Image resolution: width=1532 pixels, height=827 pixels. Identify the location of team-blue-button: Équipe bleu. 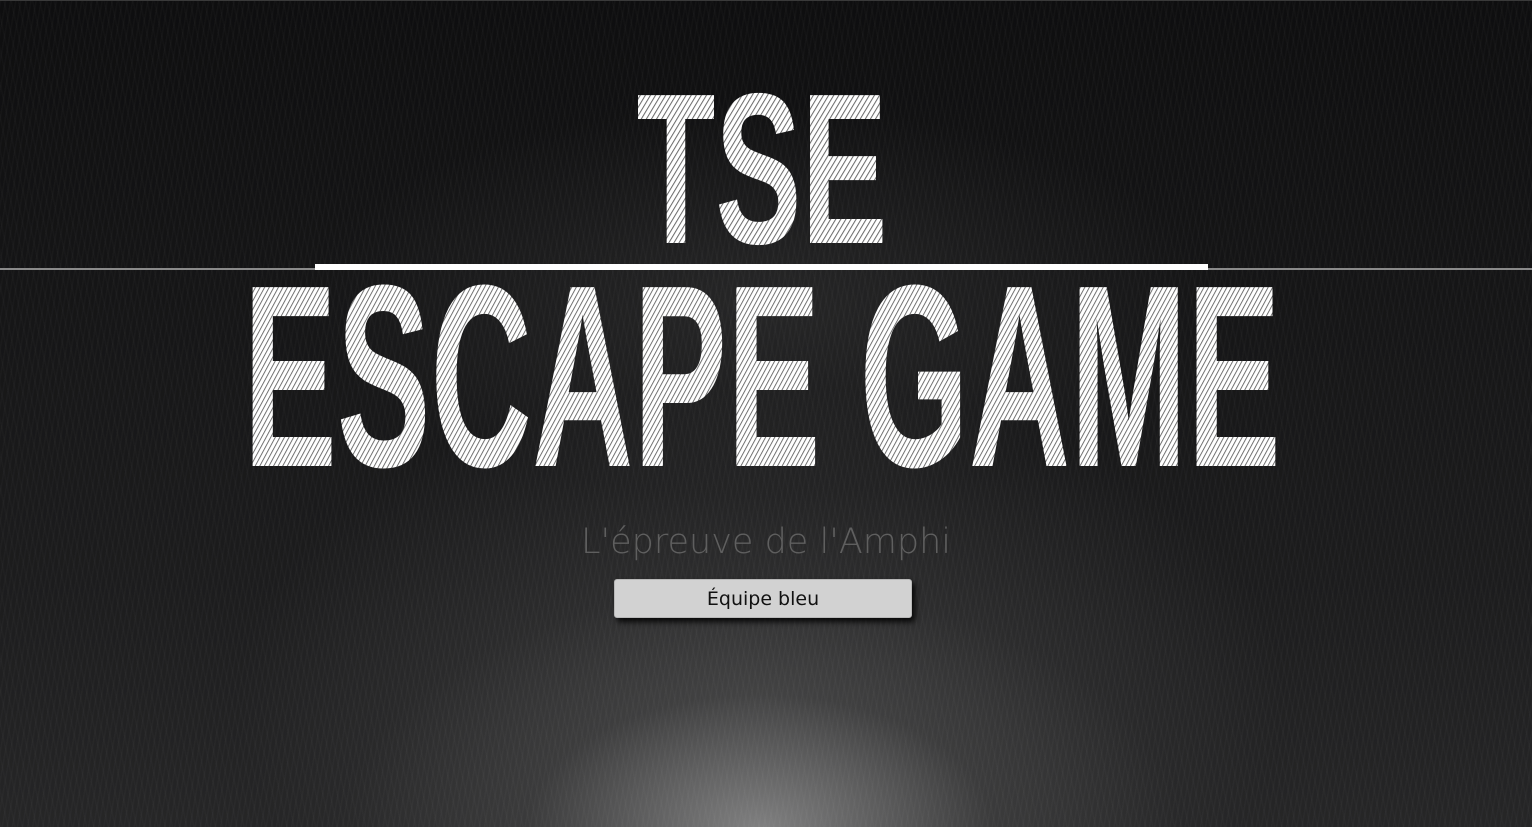
(763, 598).